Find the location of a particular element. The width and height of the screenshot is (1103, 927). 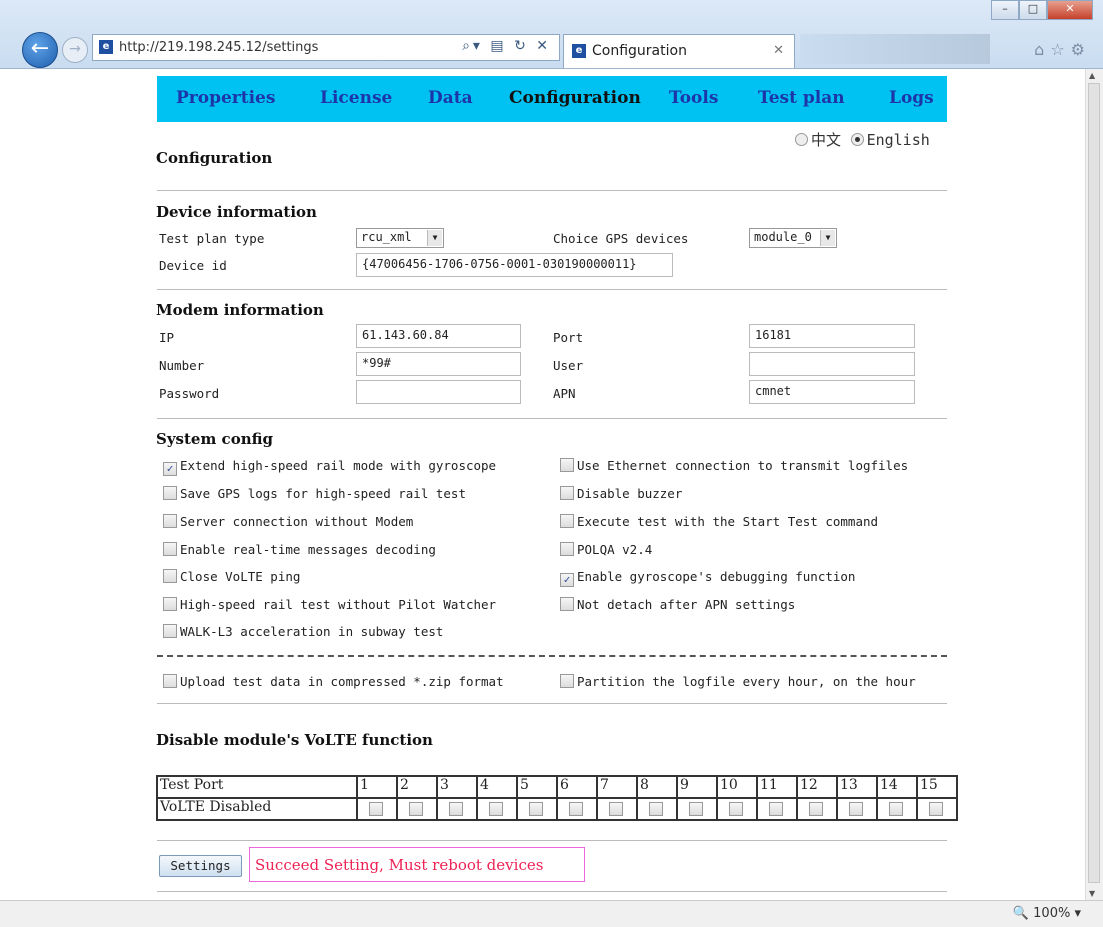

gps-devices-value: module_0 is located at coordinates (783, 237).